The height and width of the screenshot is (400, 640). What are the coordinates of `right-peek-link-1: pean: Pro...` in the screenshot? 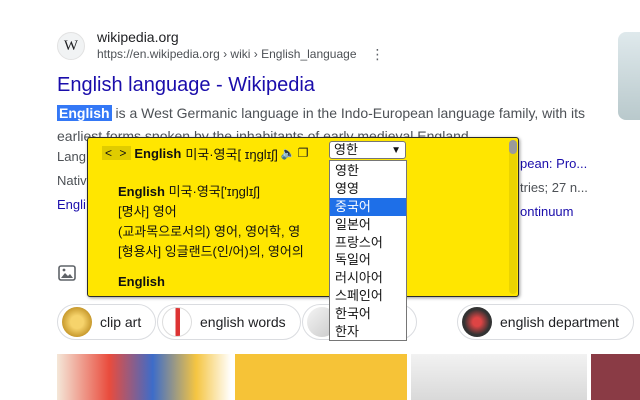 It's located at (554, 164).